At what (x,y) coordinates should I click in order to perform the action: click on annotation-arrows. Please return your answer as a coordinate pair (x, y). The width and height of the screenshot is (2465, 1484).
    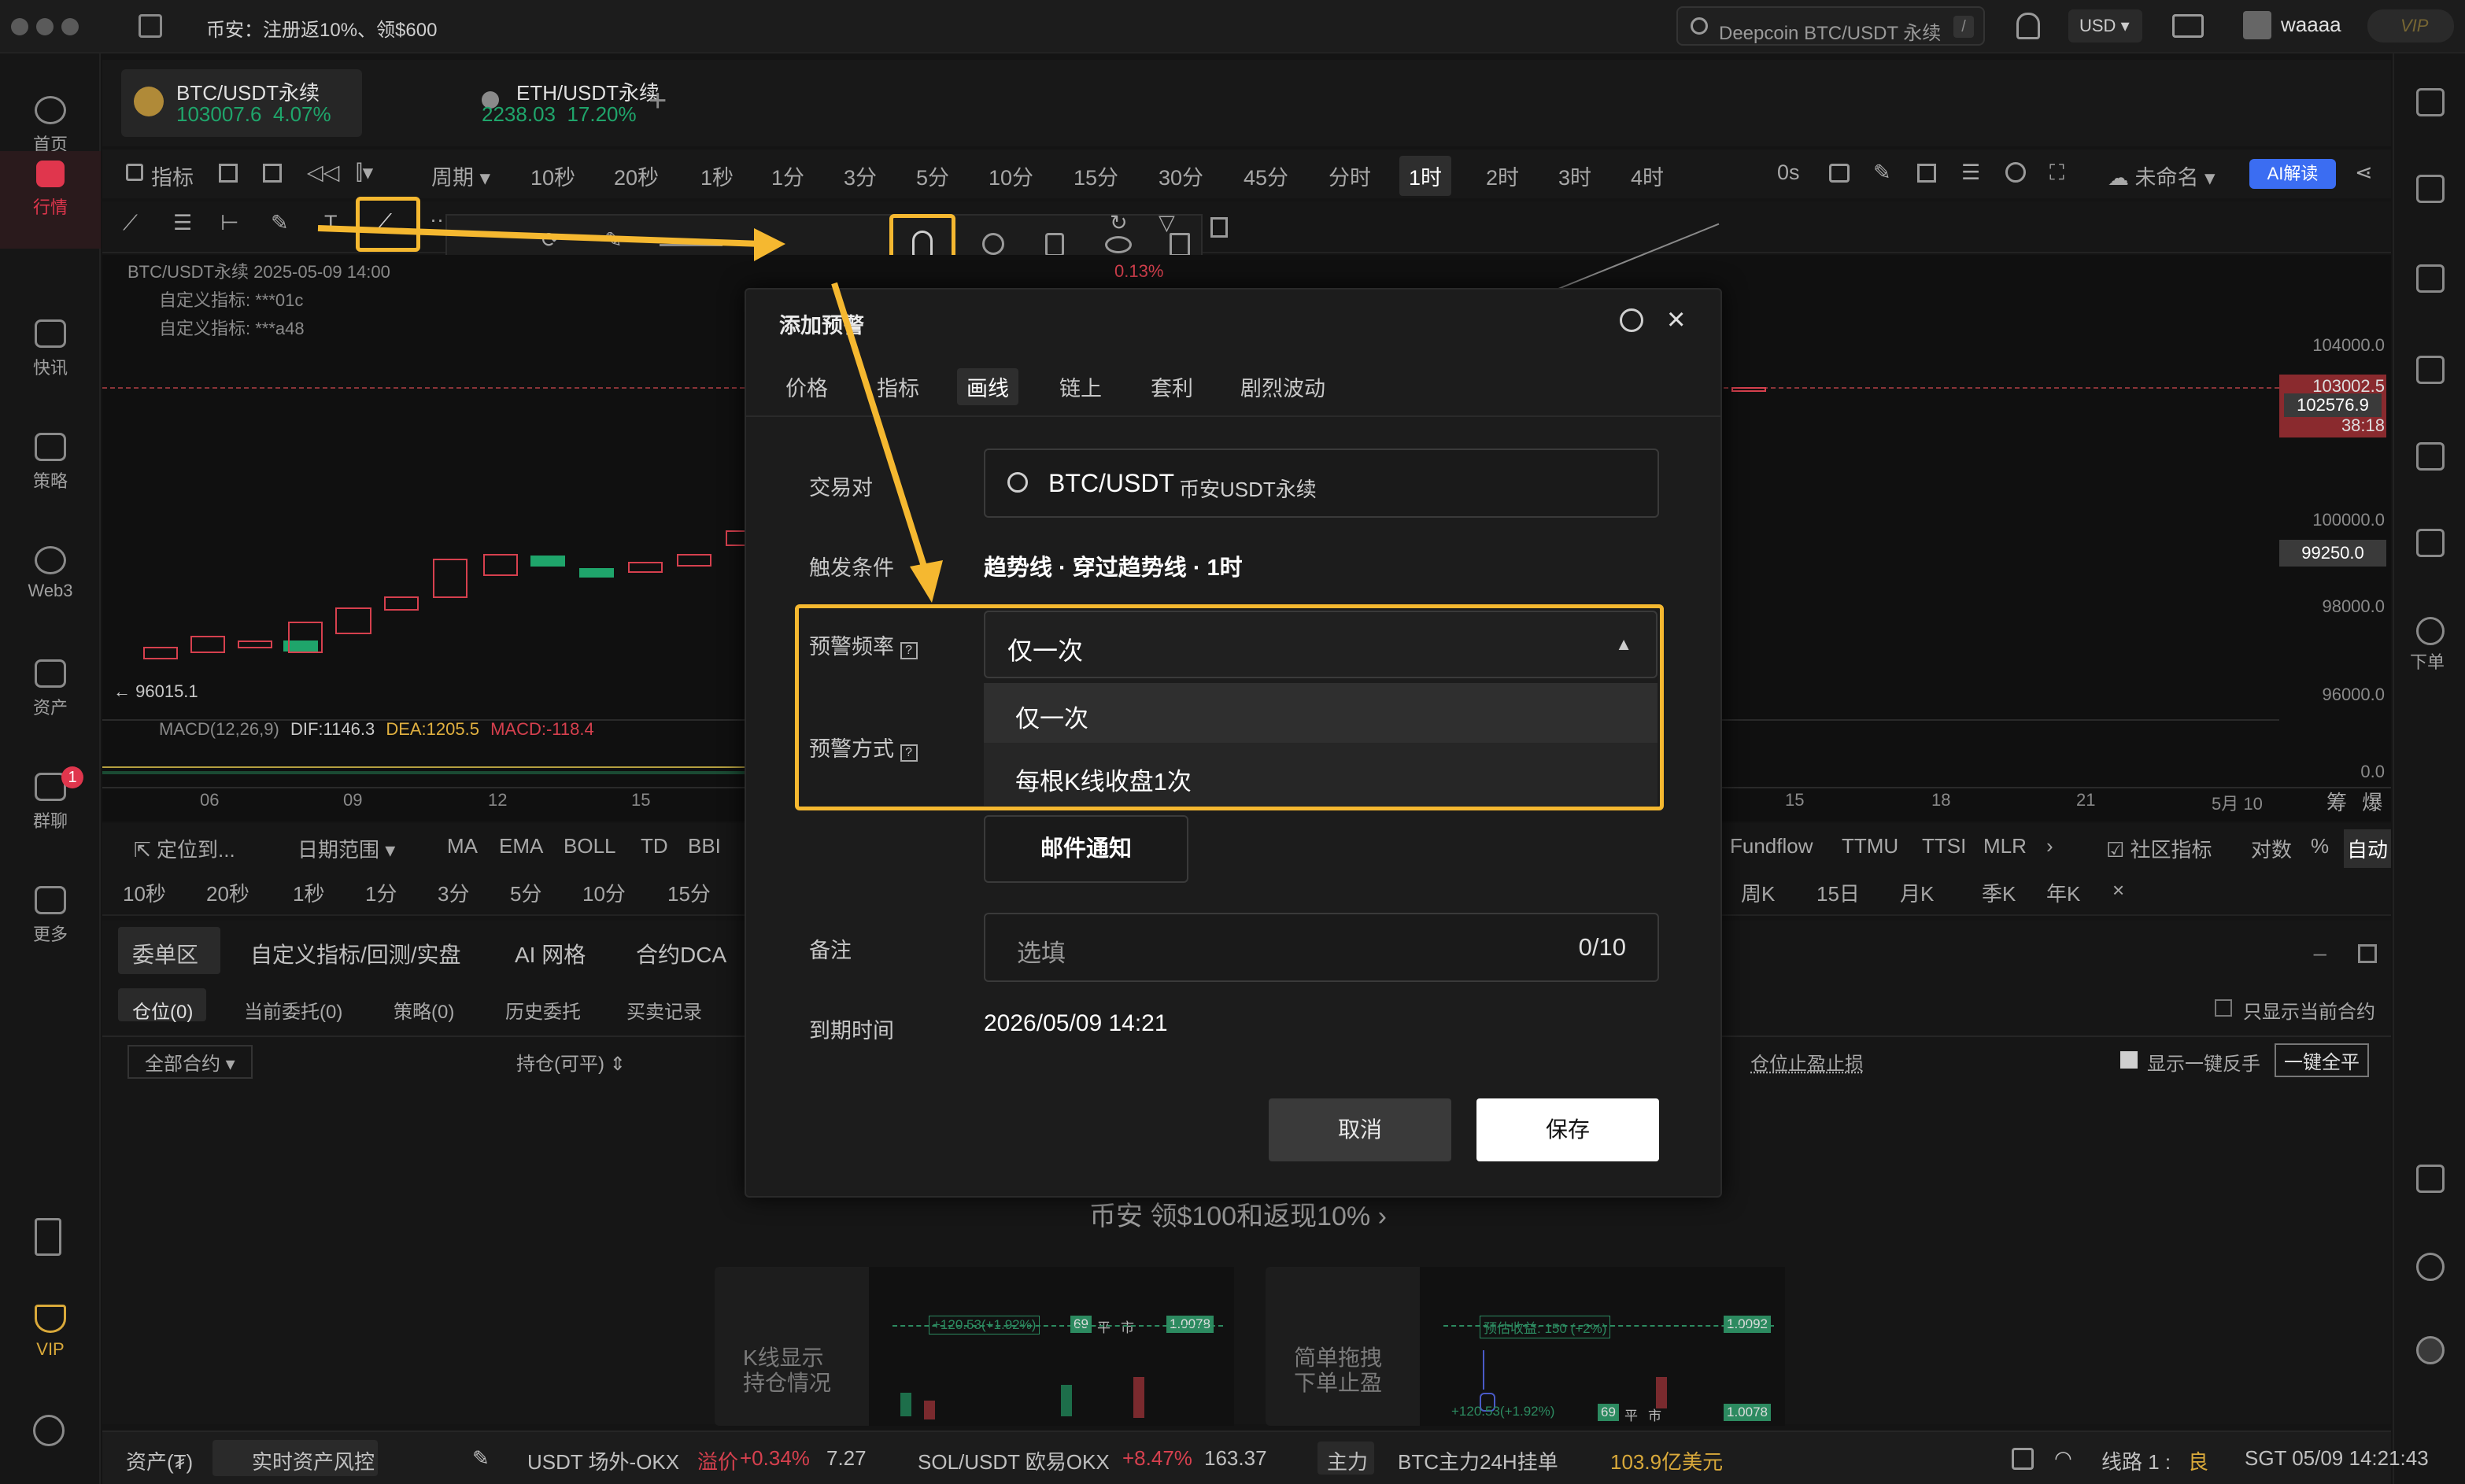
    Looking at the image, I should click on (630, 414).